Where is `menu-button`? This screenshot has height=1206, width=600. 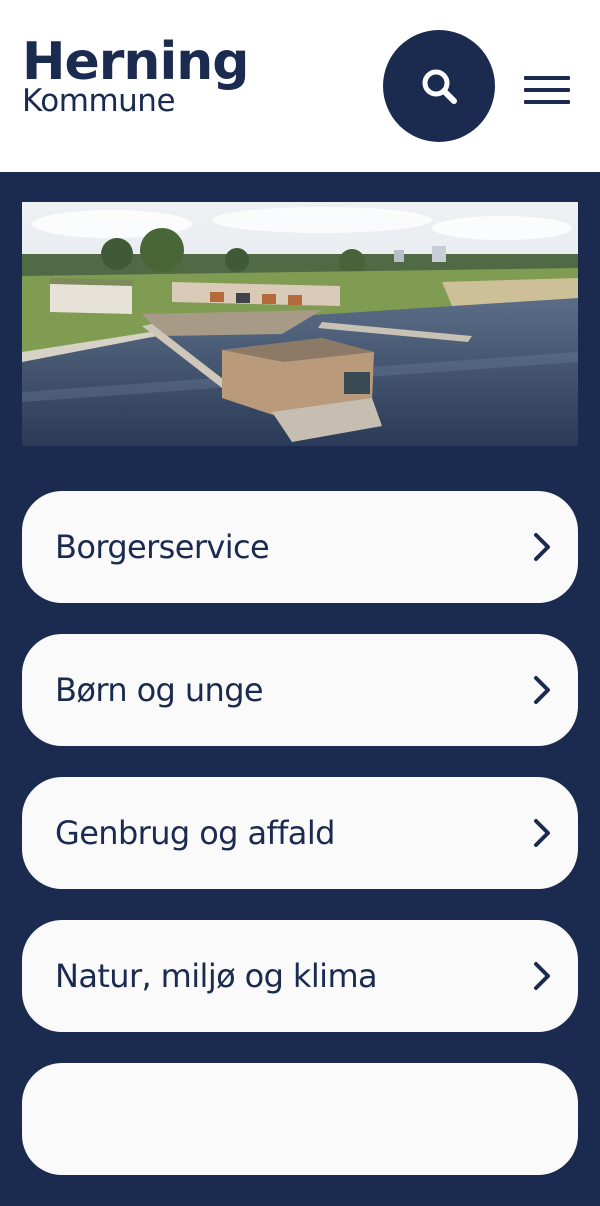
menu-button is located at coordinates (547, 90).